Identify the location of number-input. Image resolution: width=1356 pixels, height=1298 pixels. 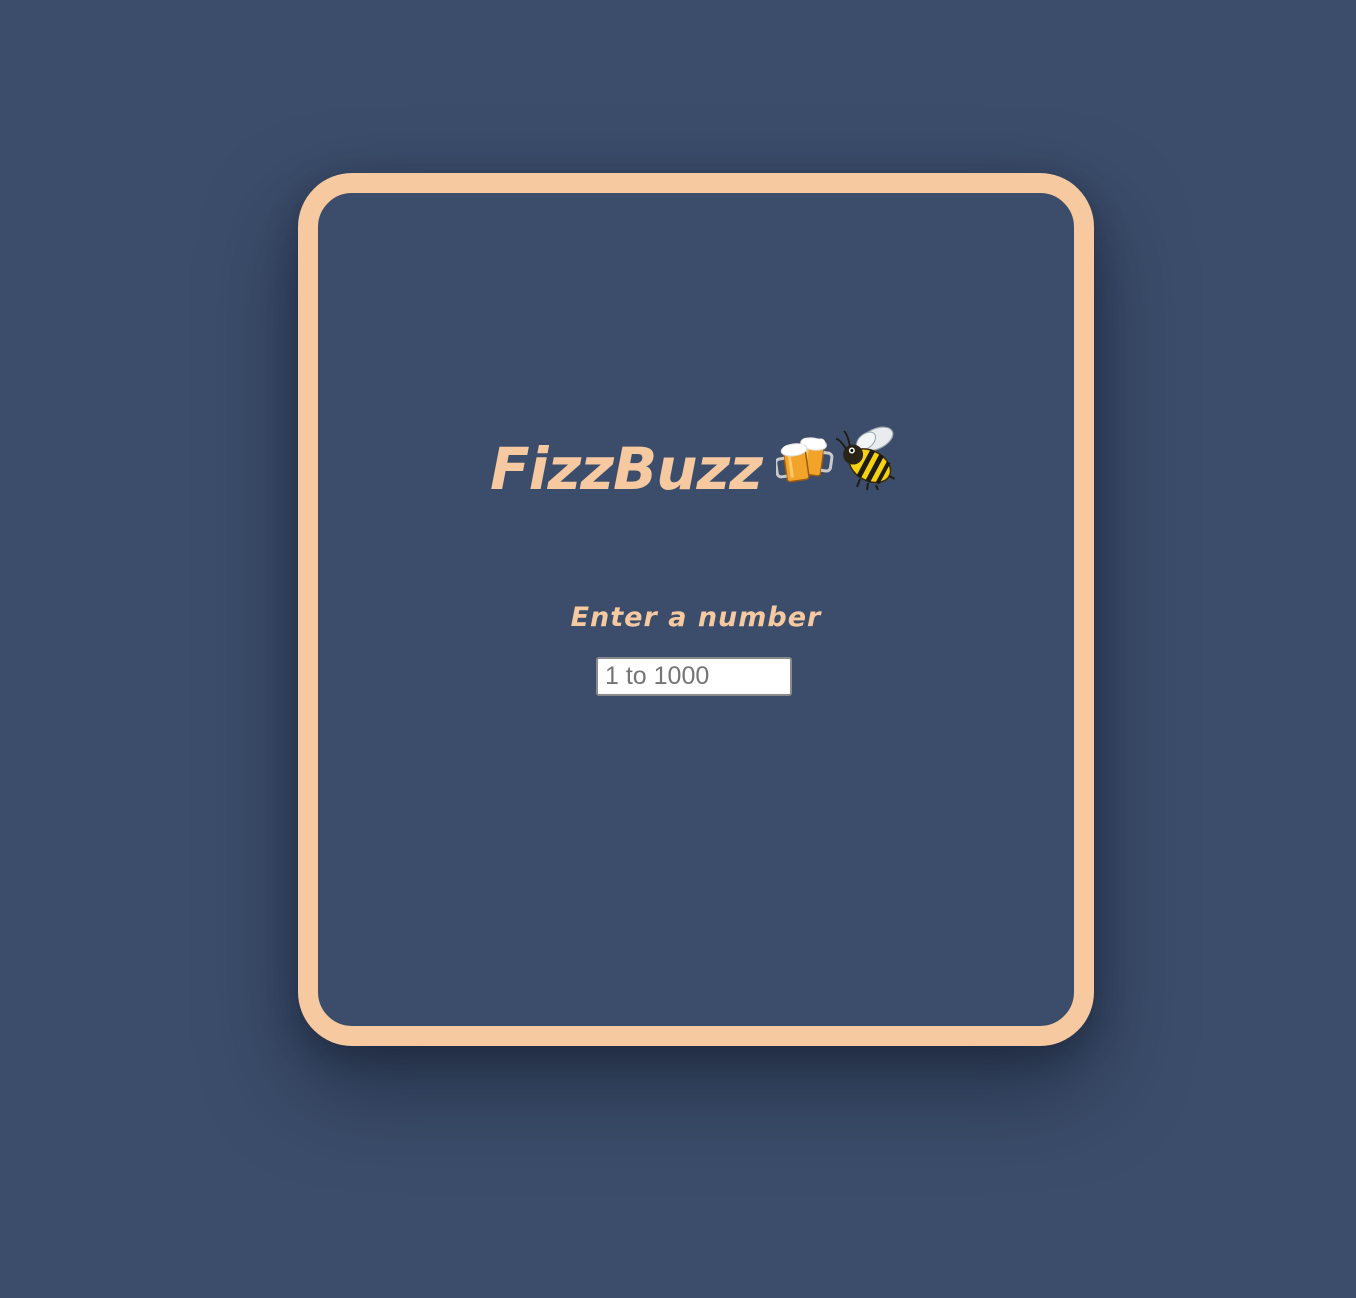
(694, 676).